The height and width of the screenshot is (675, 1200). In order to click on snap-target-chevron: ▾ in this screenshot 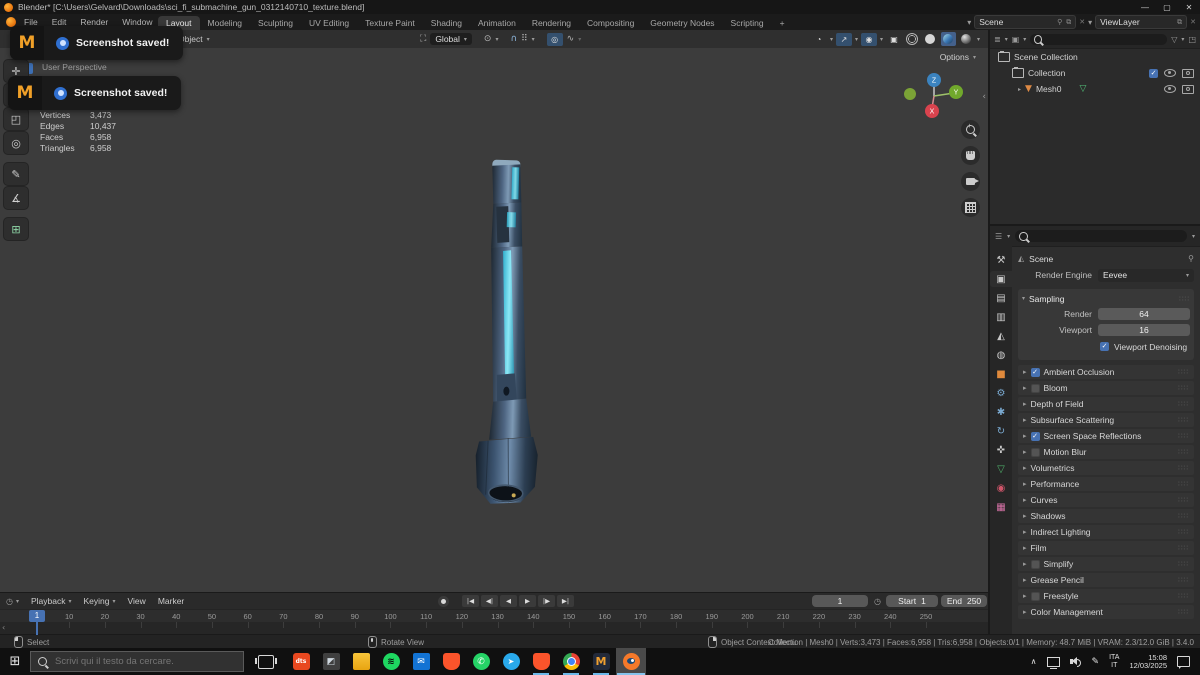, I will do `click(496, 39)`.